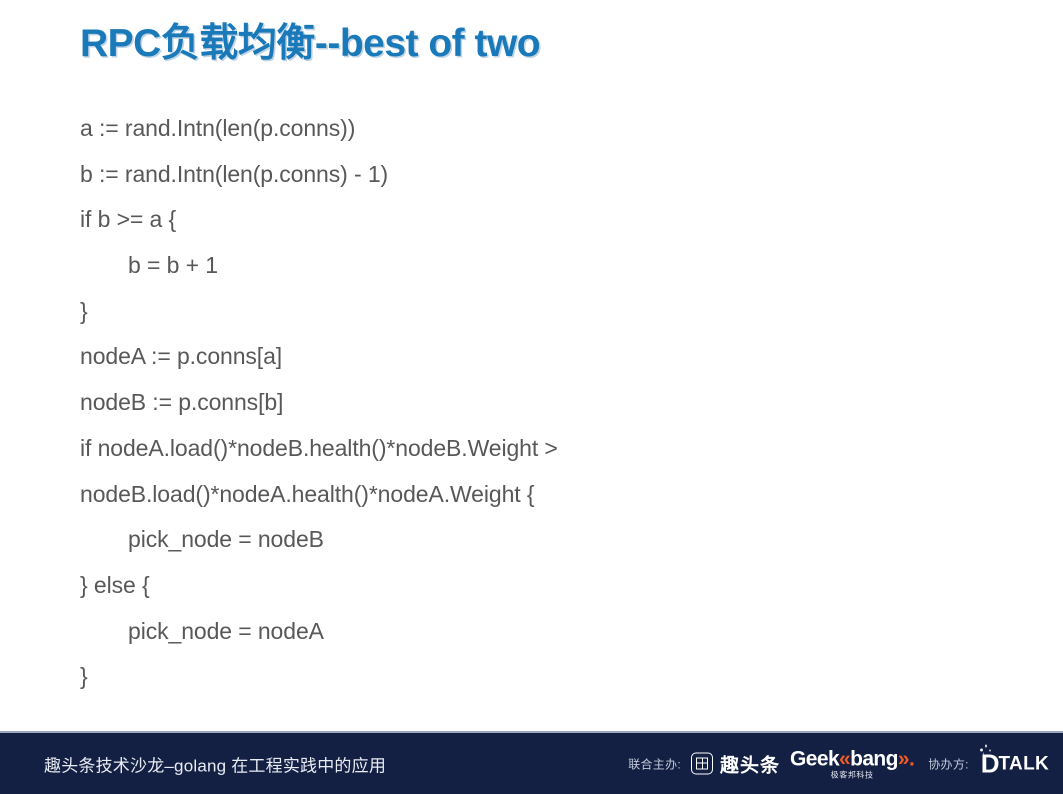 The height and width of the screenshot is (794, 1063). Describe the element at coordinates (234, 173) in the screenshot. I see `code-line: b := rand.Intn(len(p.conns) - 1)` at that location.